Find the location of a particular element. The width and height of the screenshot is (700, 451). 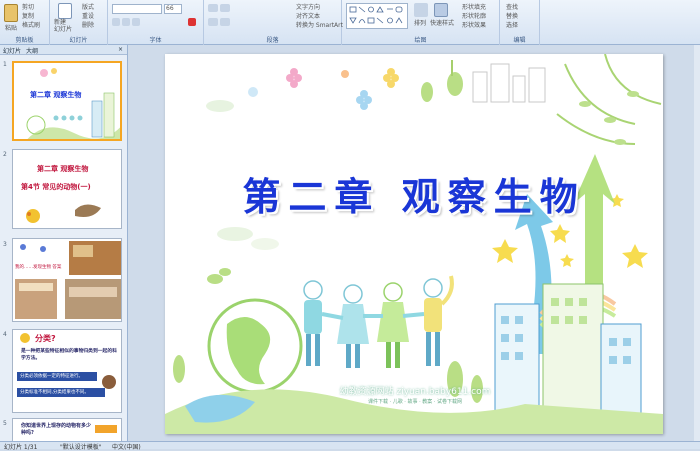

thumb-3-caption: 我的……发现生物 答案 is located at coordinates (38, 267).